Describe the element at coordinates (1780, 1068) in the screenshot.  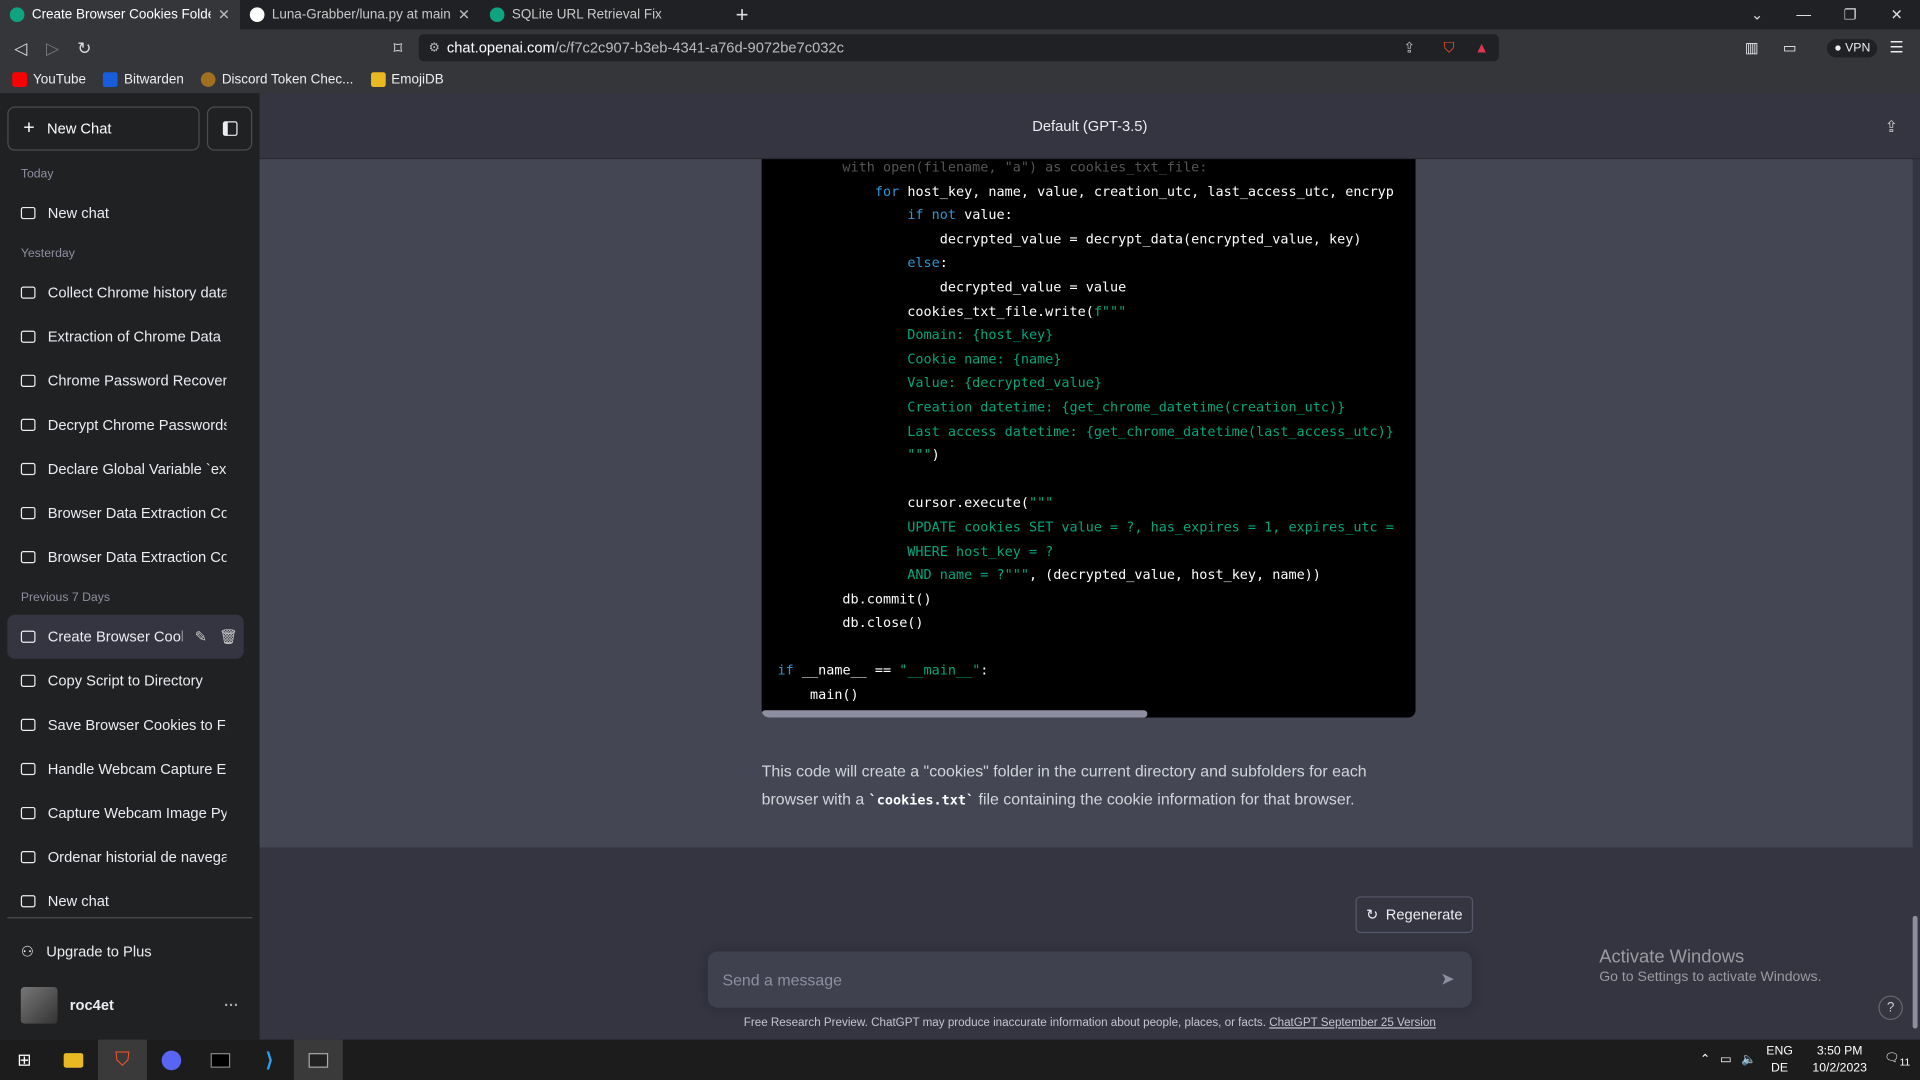
I see `lang-secondary: DE` at that location.